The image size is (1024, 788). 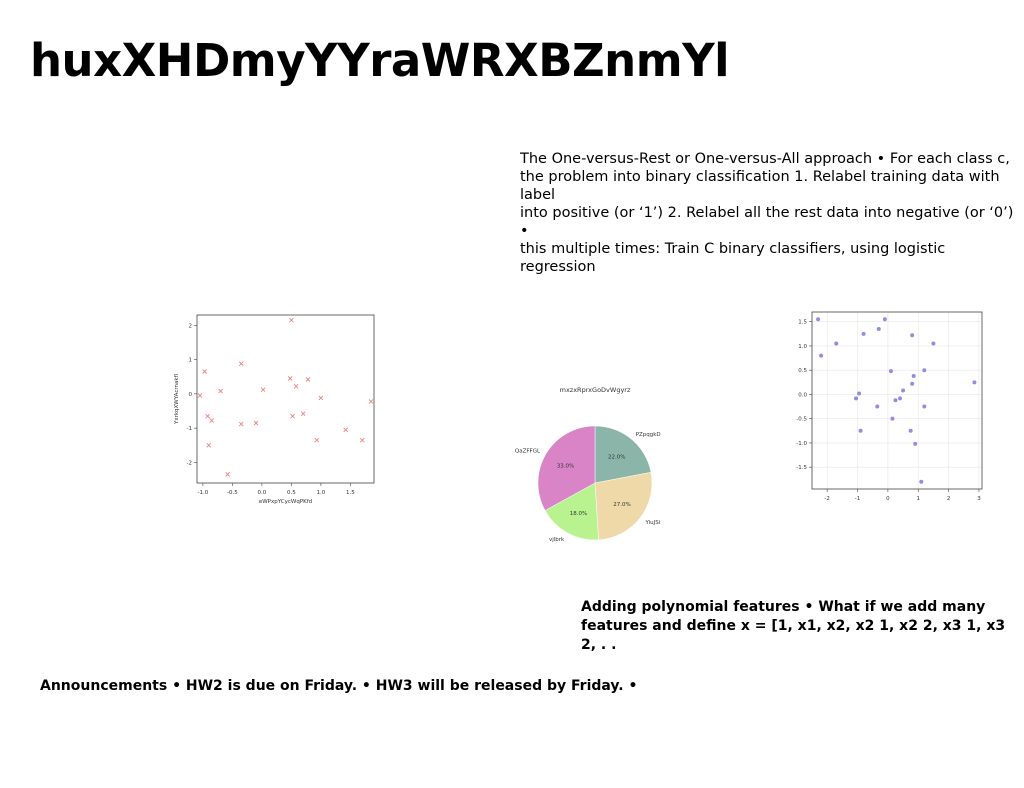 I want to click on pie-slice-label: YiuJSi, so click(x=652, y=523).